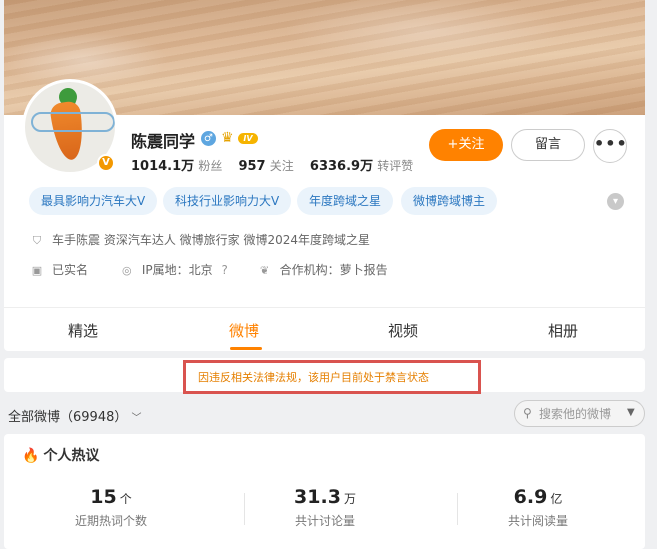  What do you see at coordinates (403, 330) in the screenshot?
I see `tab-video: 视频` at bounding box center [403, 330].